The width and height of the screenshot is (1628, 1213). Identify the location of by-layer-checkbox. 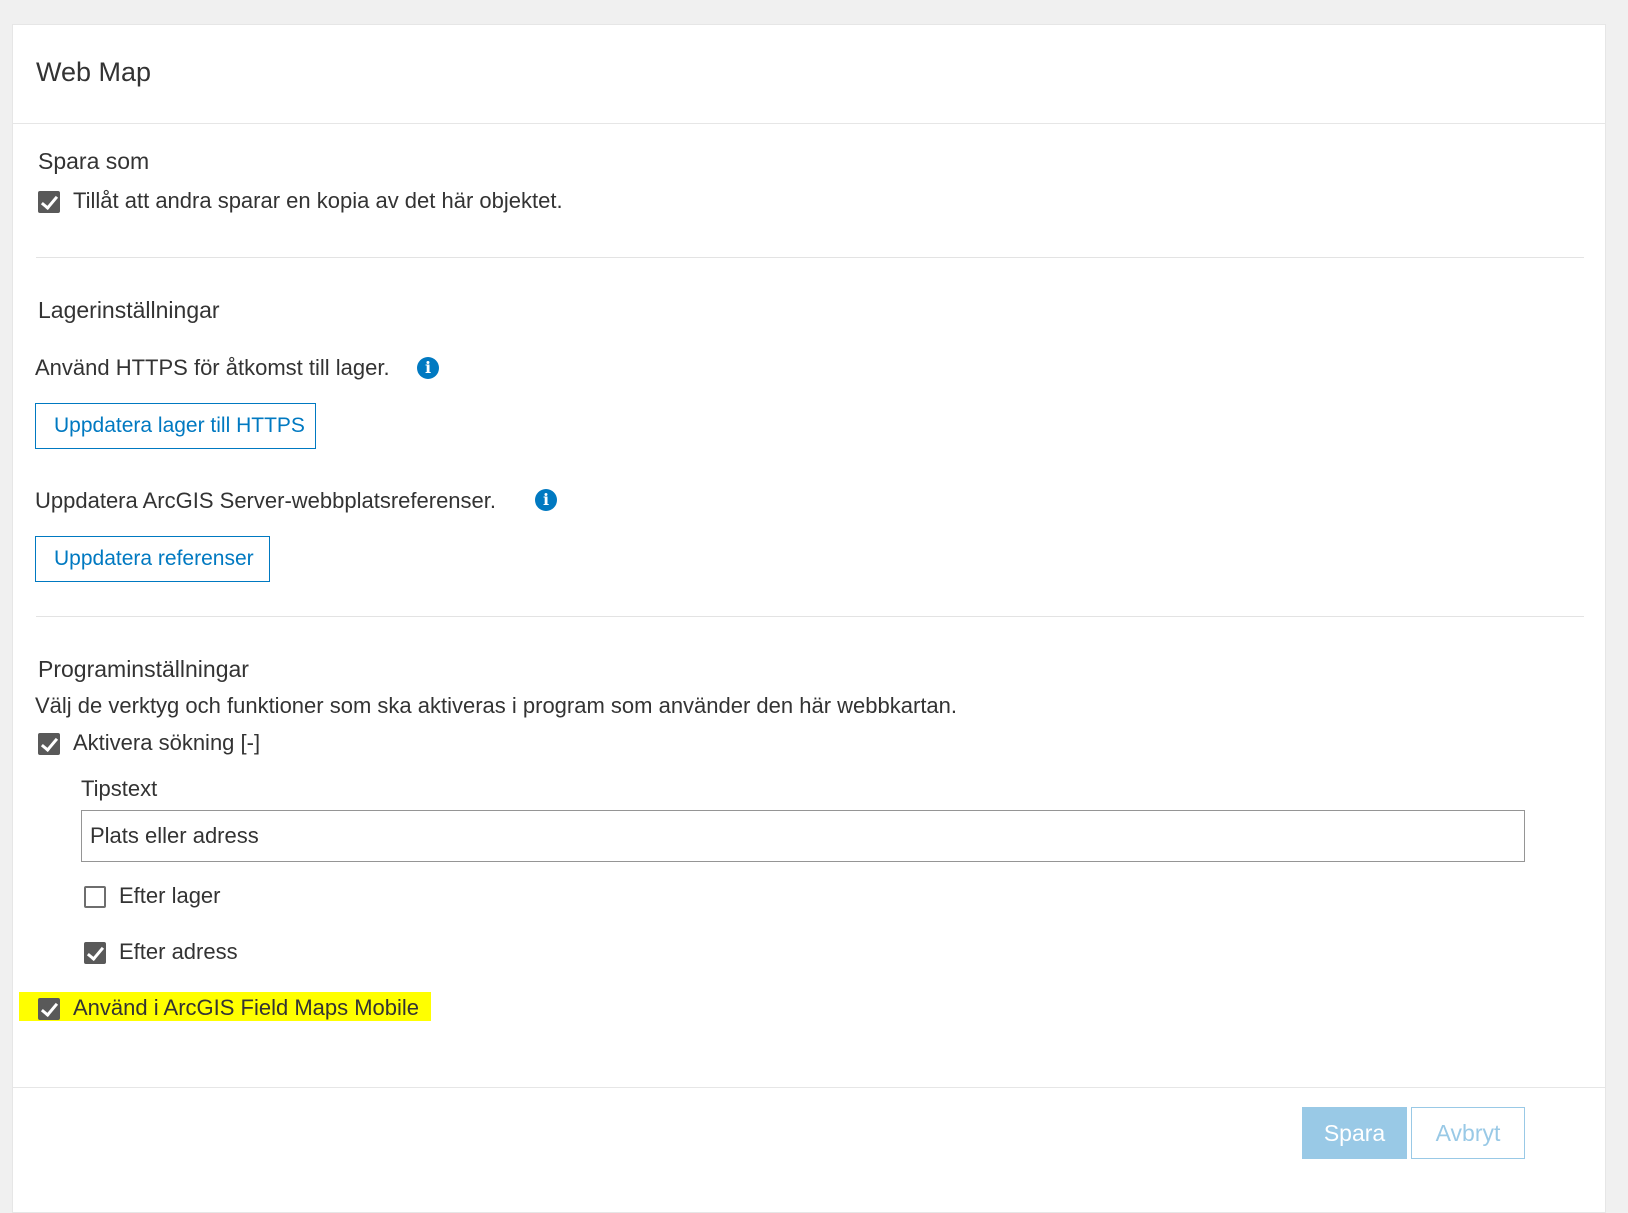
(95, 897).